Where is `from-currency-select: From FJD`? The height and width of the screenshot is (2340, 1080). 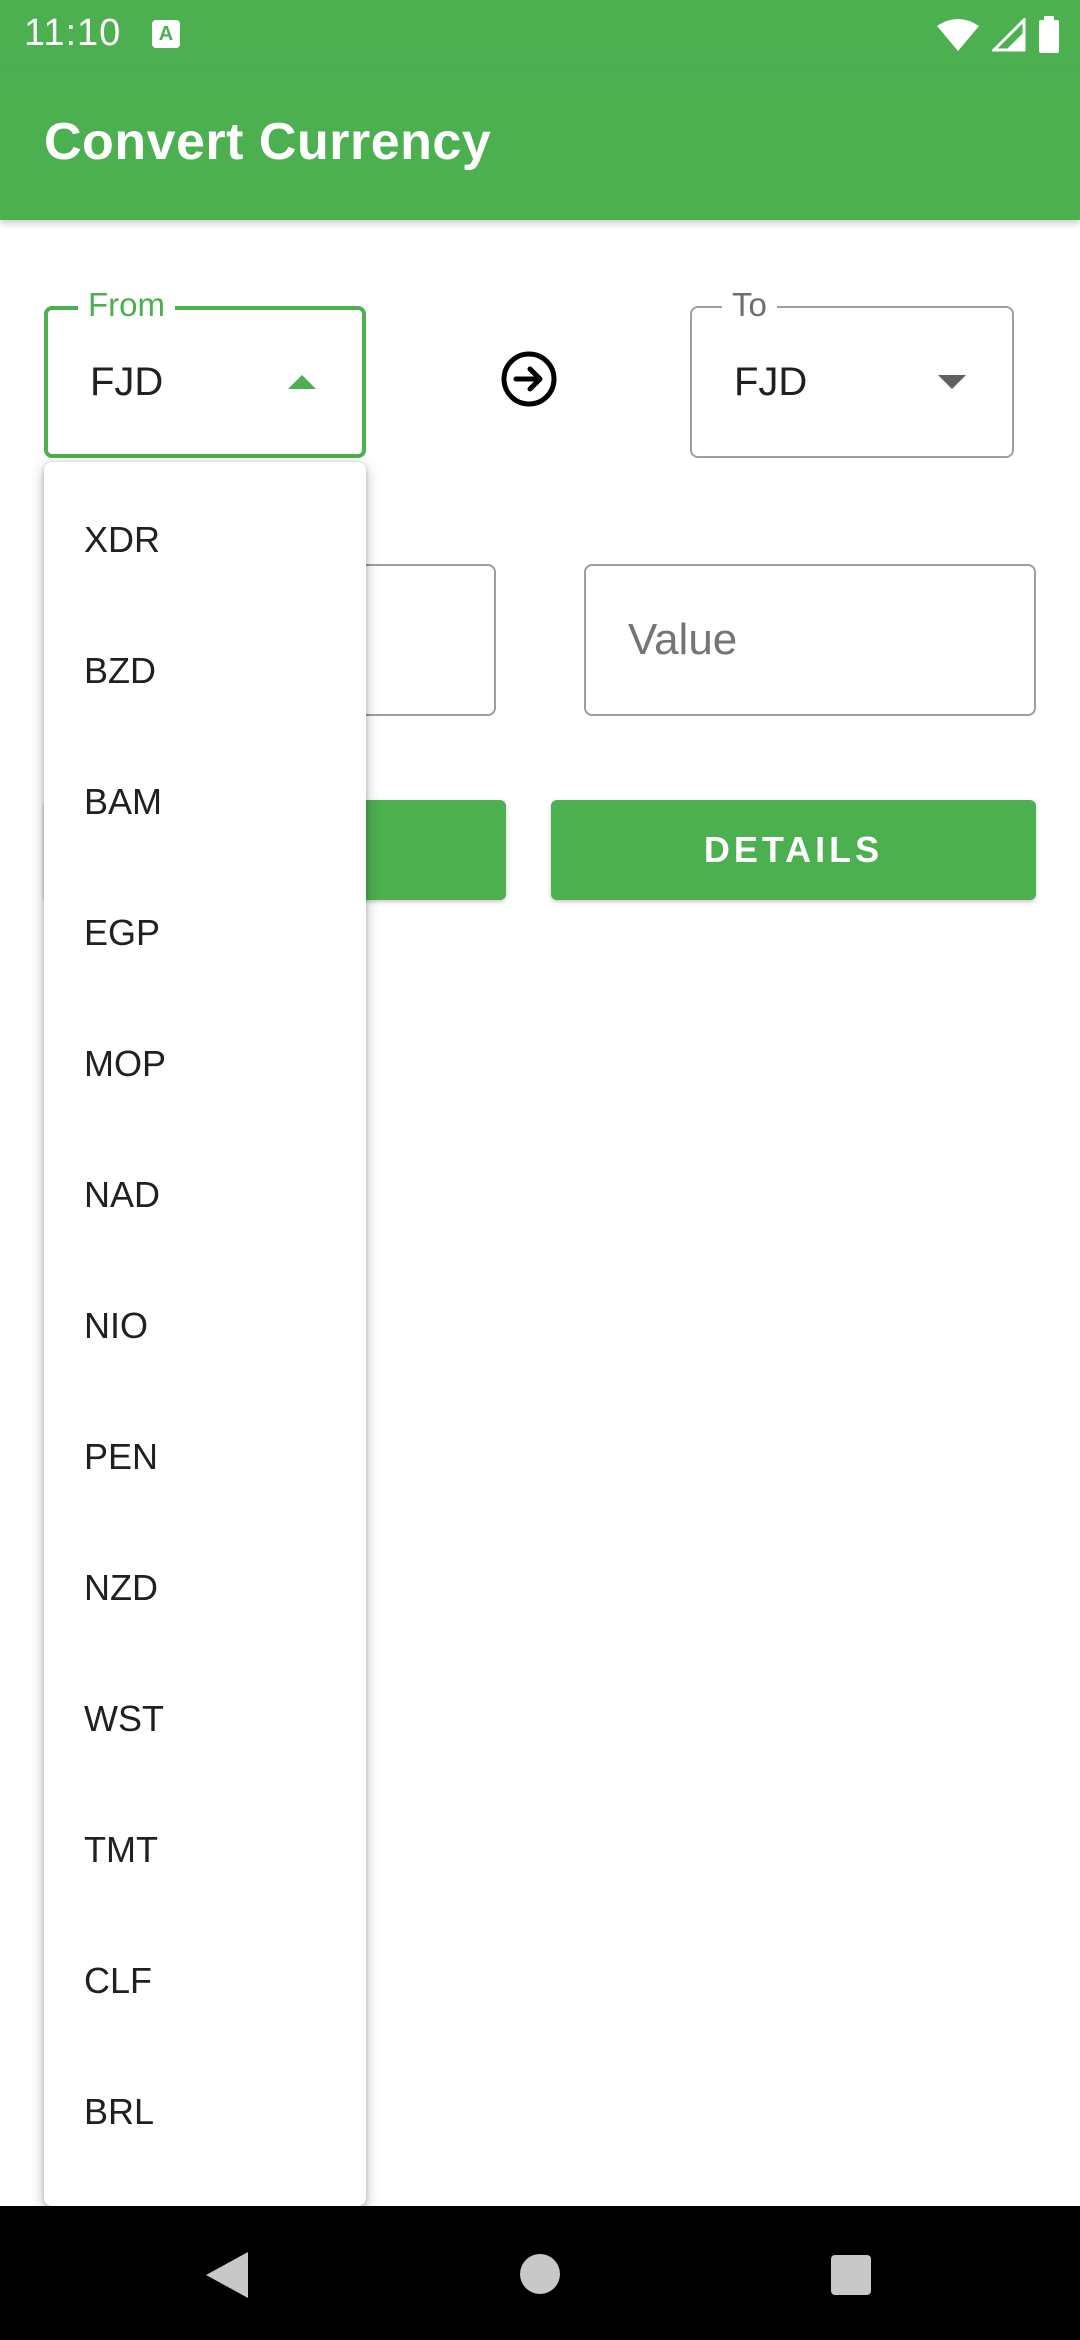 from-currency-select: From FJD is located at coordinates (205, 372).